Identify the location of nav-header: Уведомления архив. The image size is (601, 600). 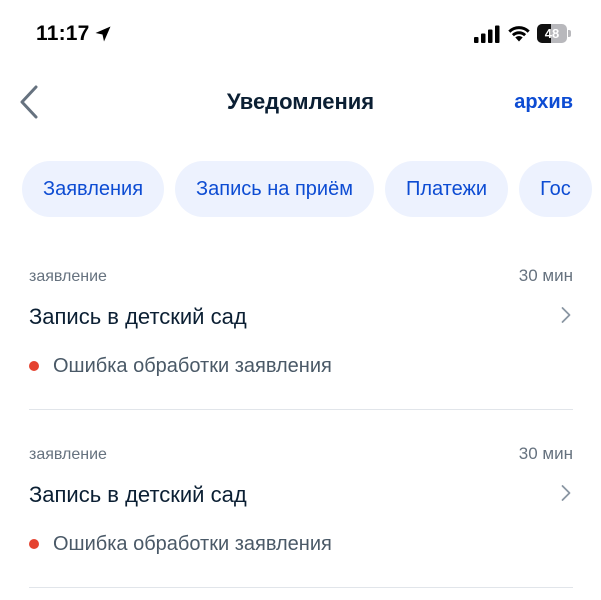
(300, 102).